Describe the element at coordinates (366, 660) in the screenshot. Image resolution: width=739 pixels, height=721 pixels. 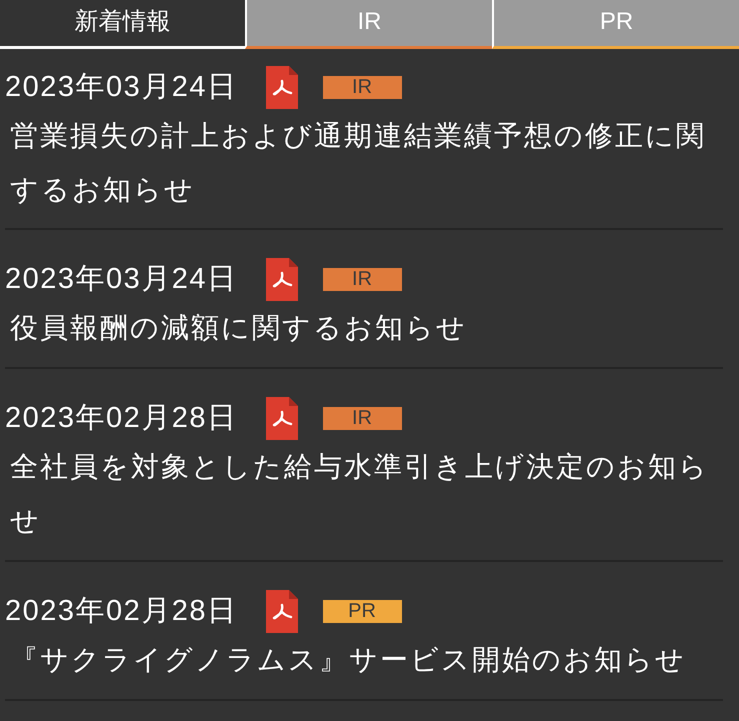
I see `news-title-link: 『サクライグノラムス』サービス開始のお知らせ` at that location.